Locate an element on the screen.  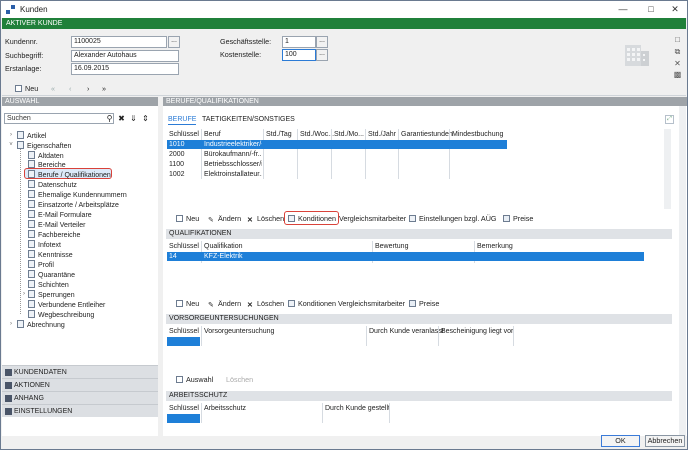
copy-icon: ⧉ is located at coordinates (677, 51).